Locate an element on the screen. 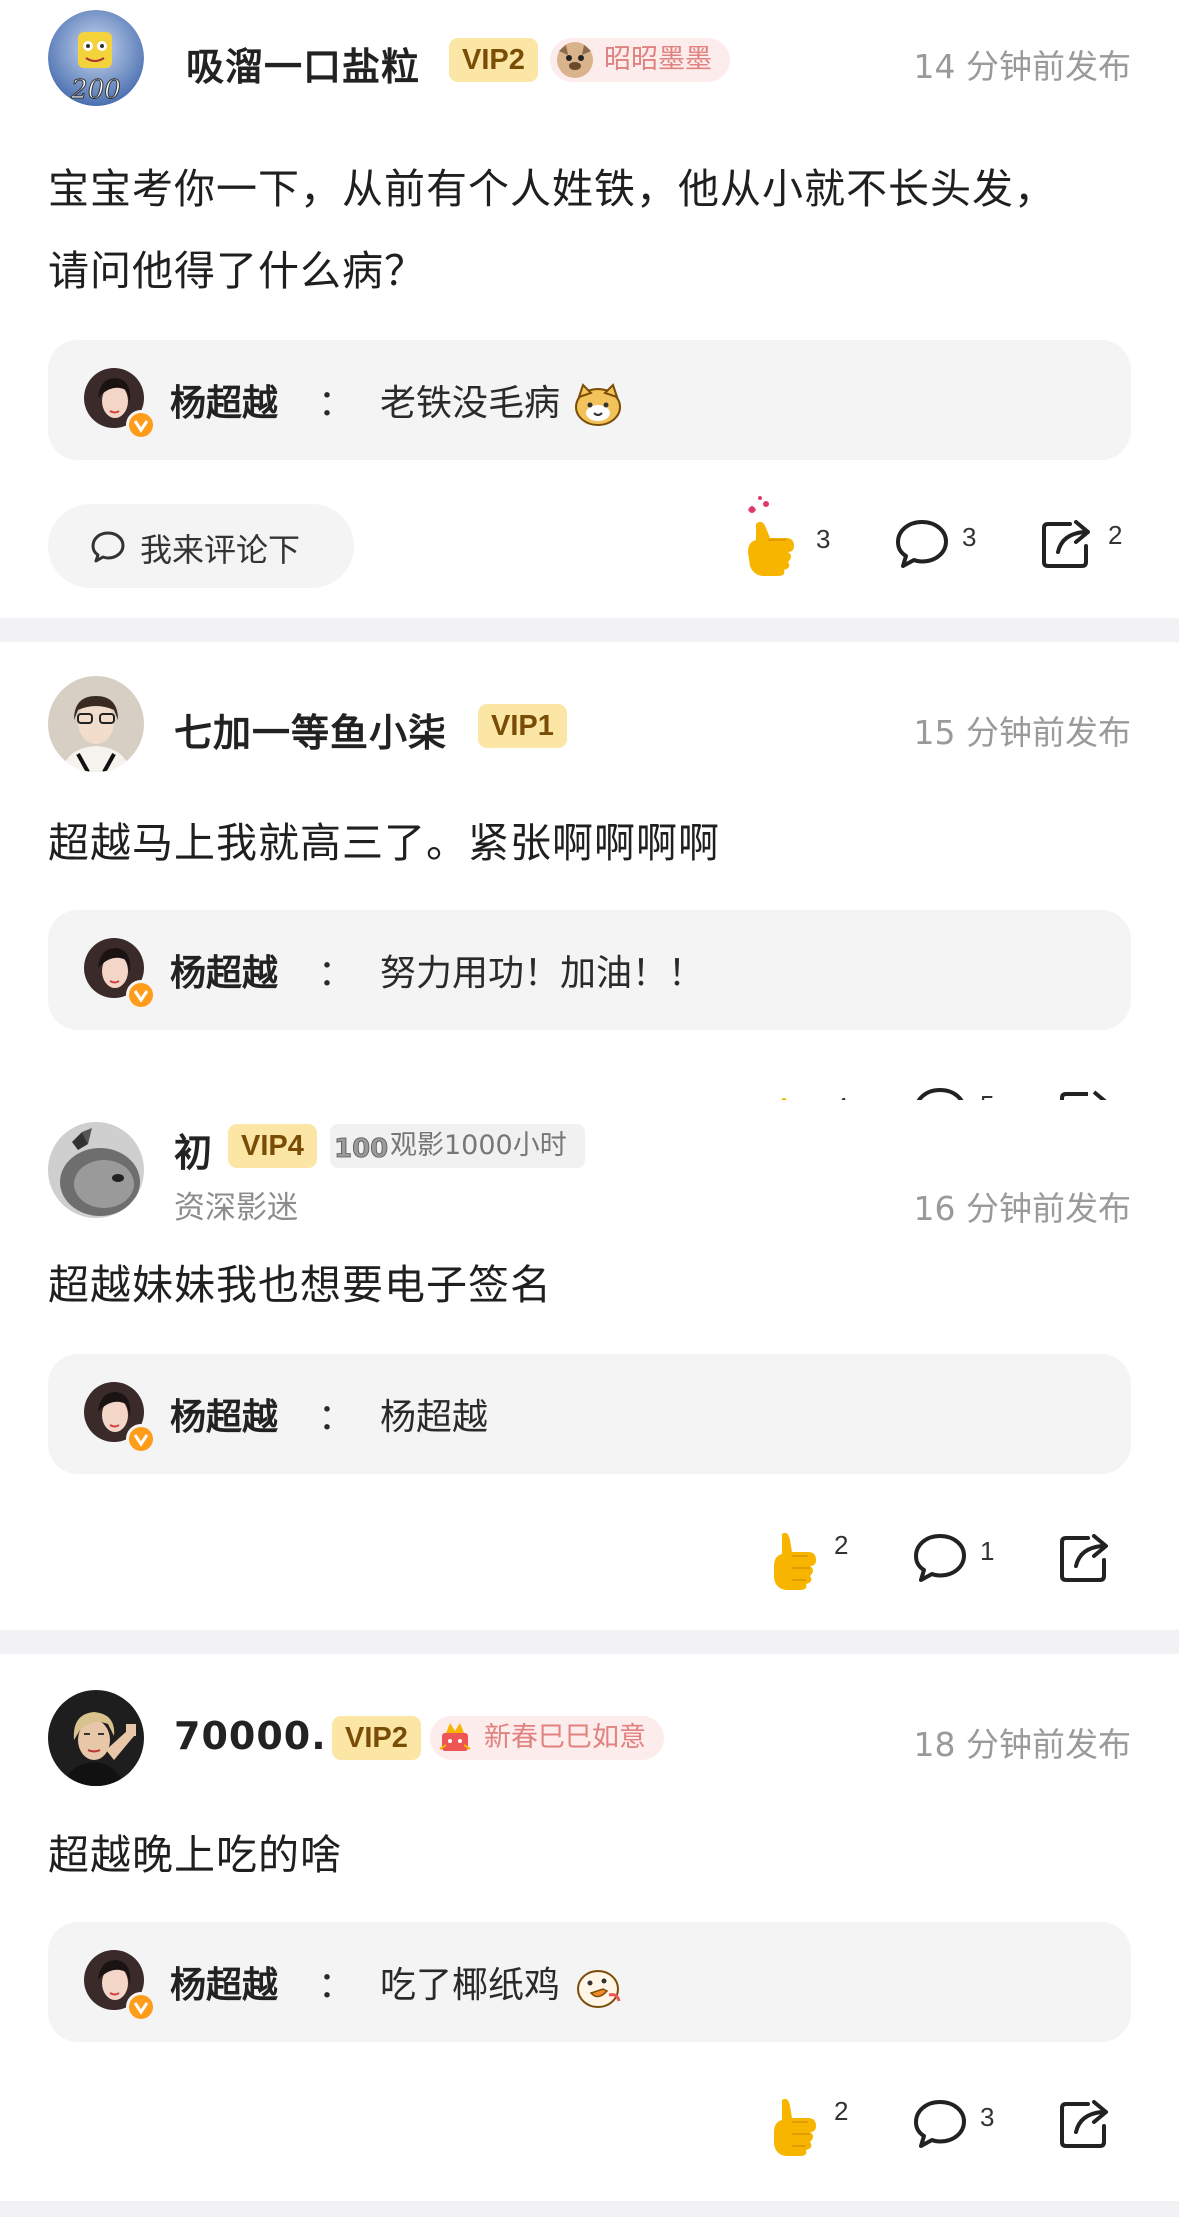  reply-text: ： 努力用功！加油！！ is located at coordinates (511, 973).